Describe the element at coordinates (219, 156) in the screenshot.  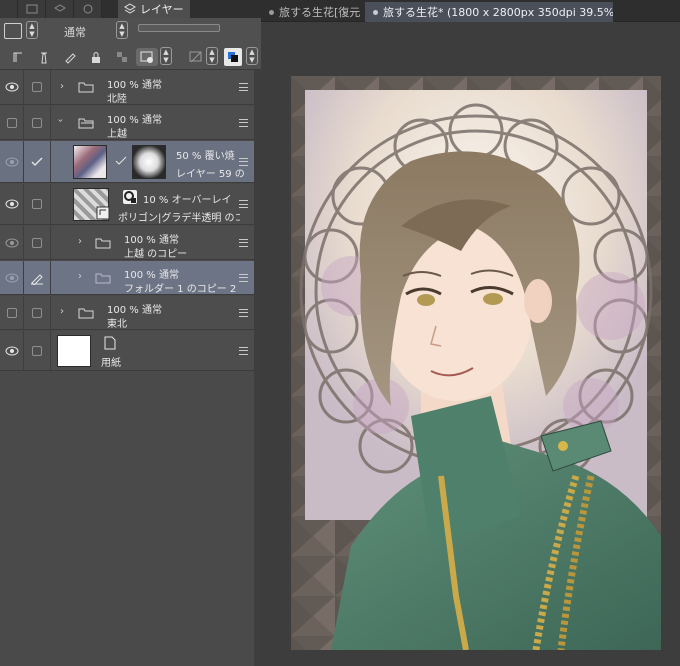
I see `layer-blend: 覆い焼` at that location.